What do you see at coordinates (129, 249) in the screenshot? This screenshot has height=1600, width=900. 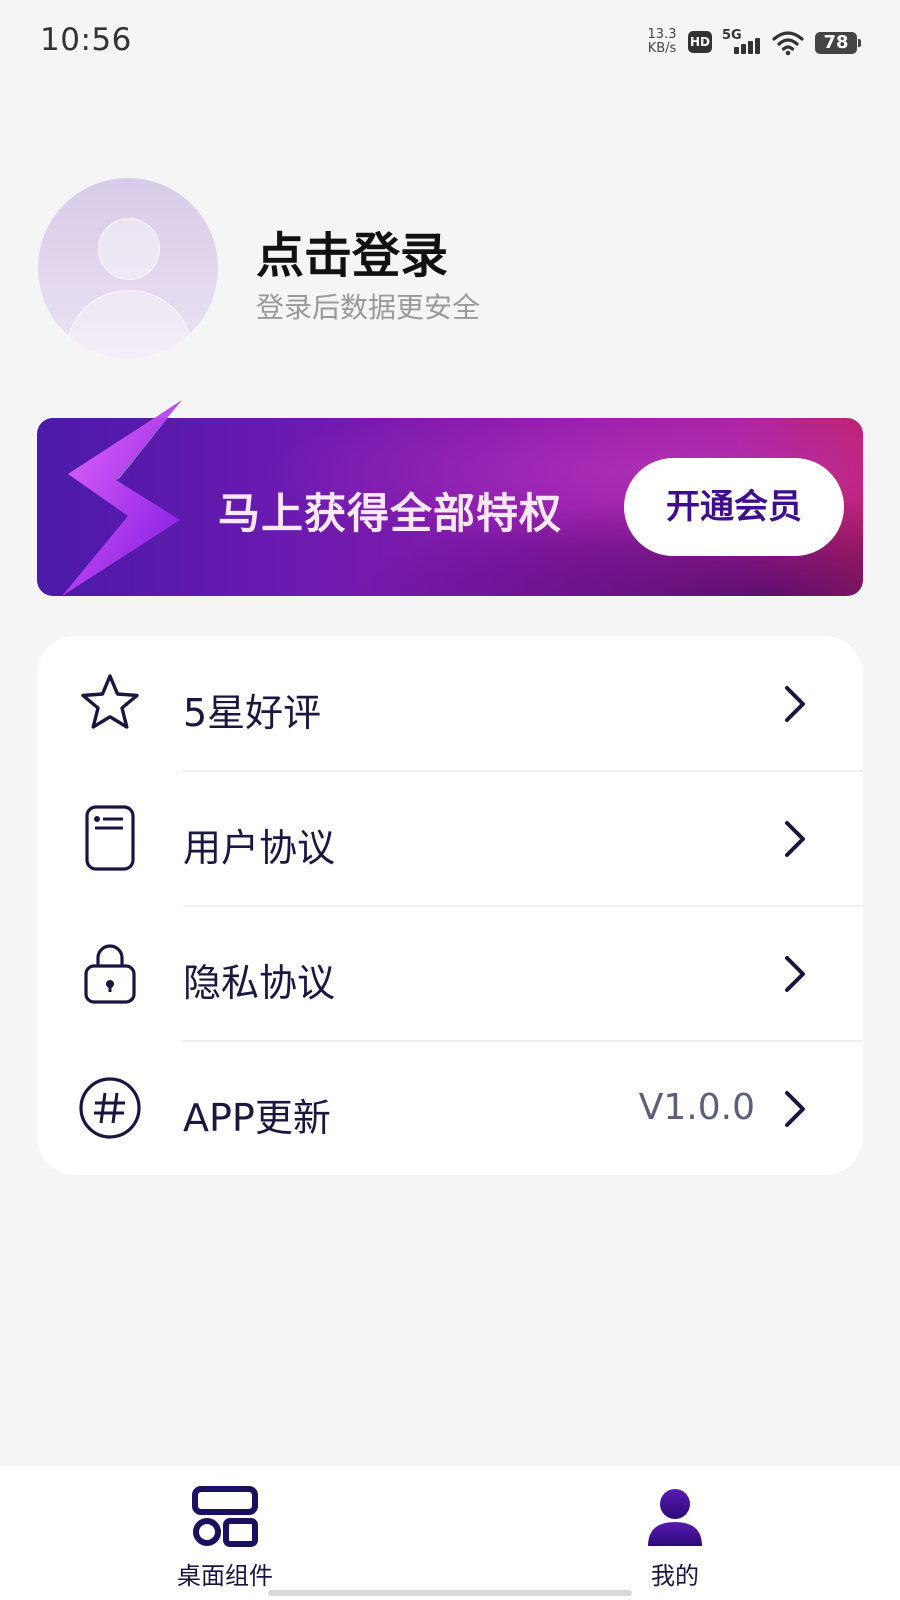 I see `avatar-head` at bounding box center [129, 249].